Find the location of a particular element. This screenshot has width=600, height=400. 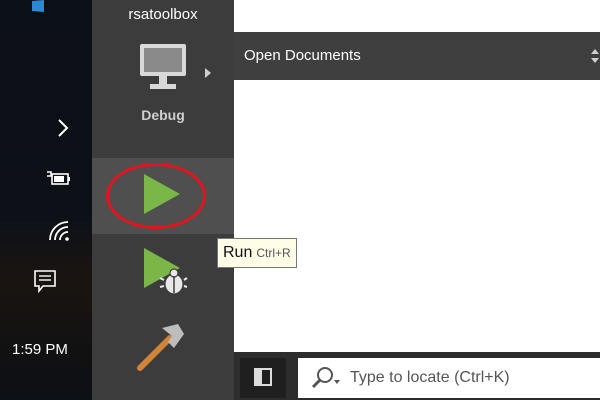

highlight-circle is located at coordinates (156, 196).